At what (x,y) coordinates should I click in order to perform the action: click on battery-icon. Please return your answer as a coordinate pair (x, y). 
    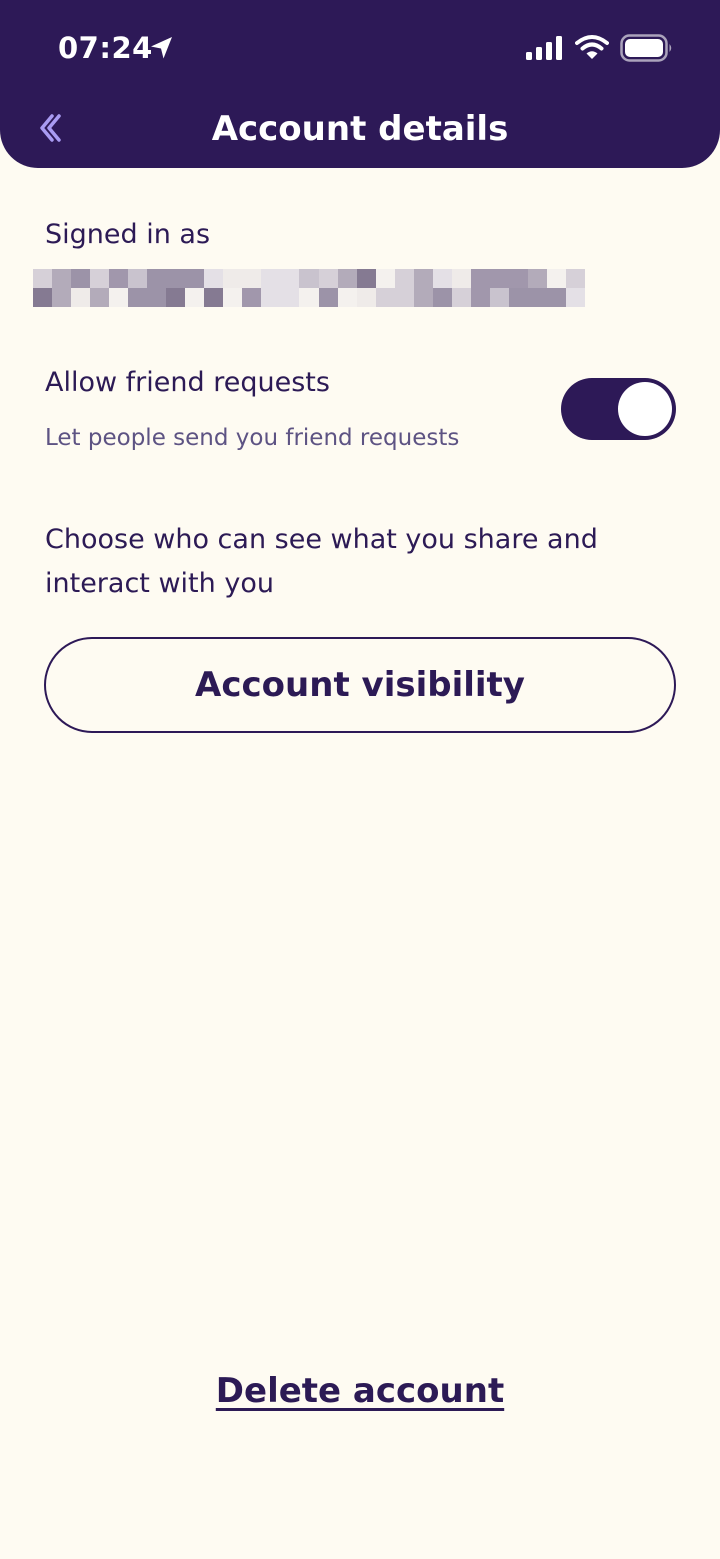
    Looking at the image, I should click on (646, 48).